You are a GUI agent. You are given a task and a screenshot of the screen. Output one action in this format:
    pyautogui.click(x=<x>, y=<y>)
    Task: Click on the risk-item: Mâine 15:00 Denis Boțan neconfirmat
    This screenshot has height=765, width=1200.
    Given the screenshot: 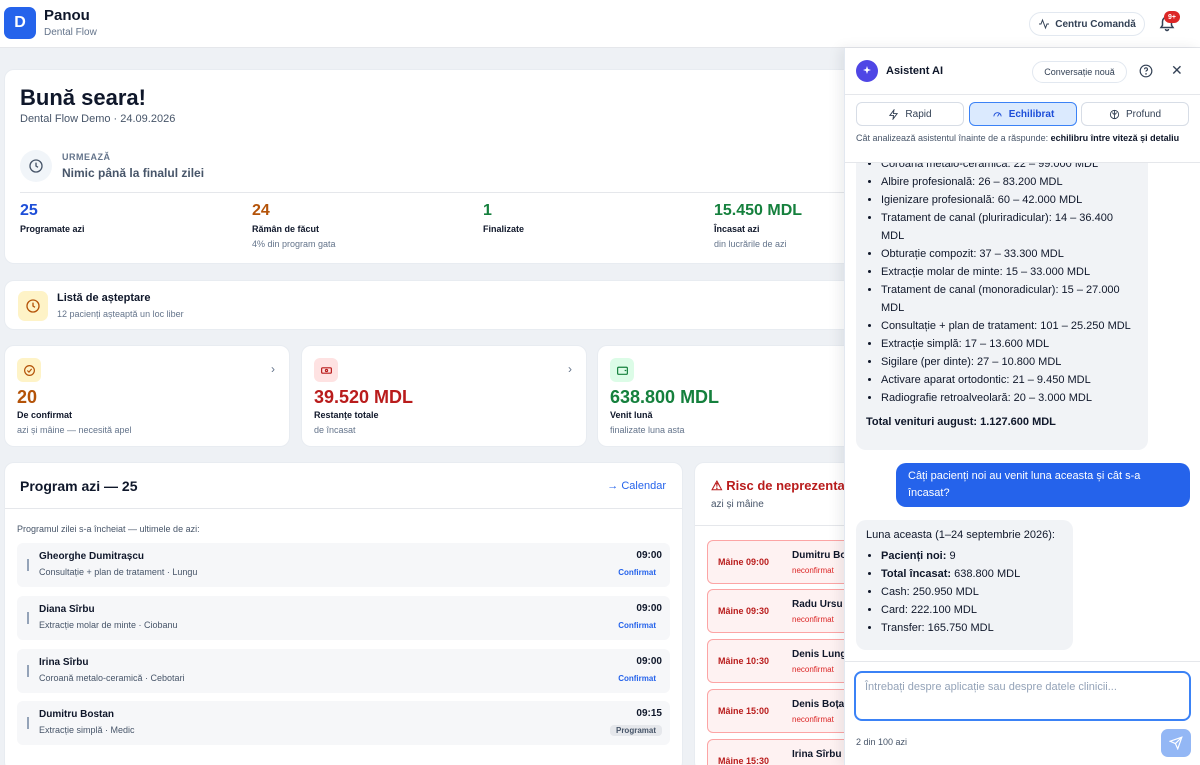 What is the action you would take?
    pyautogui.click(x=785, y=711)
    